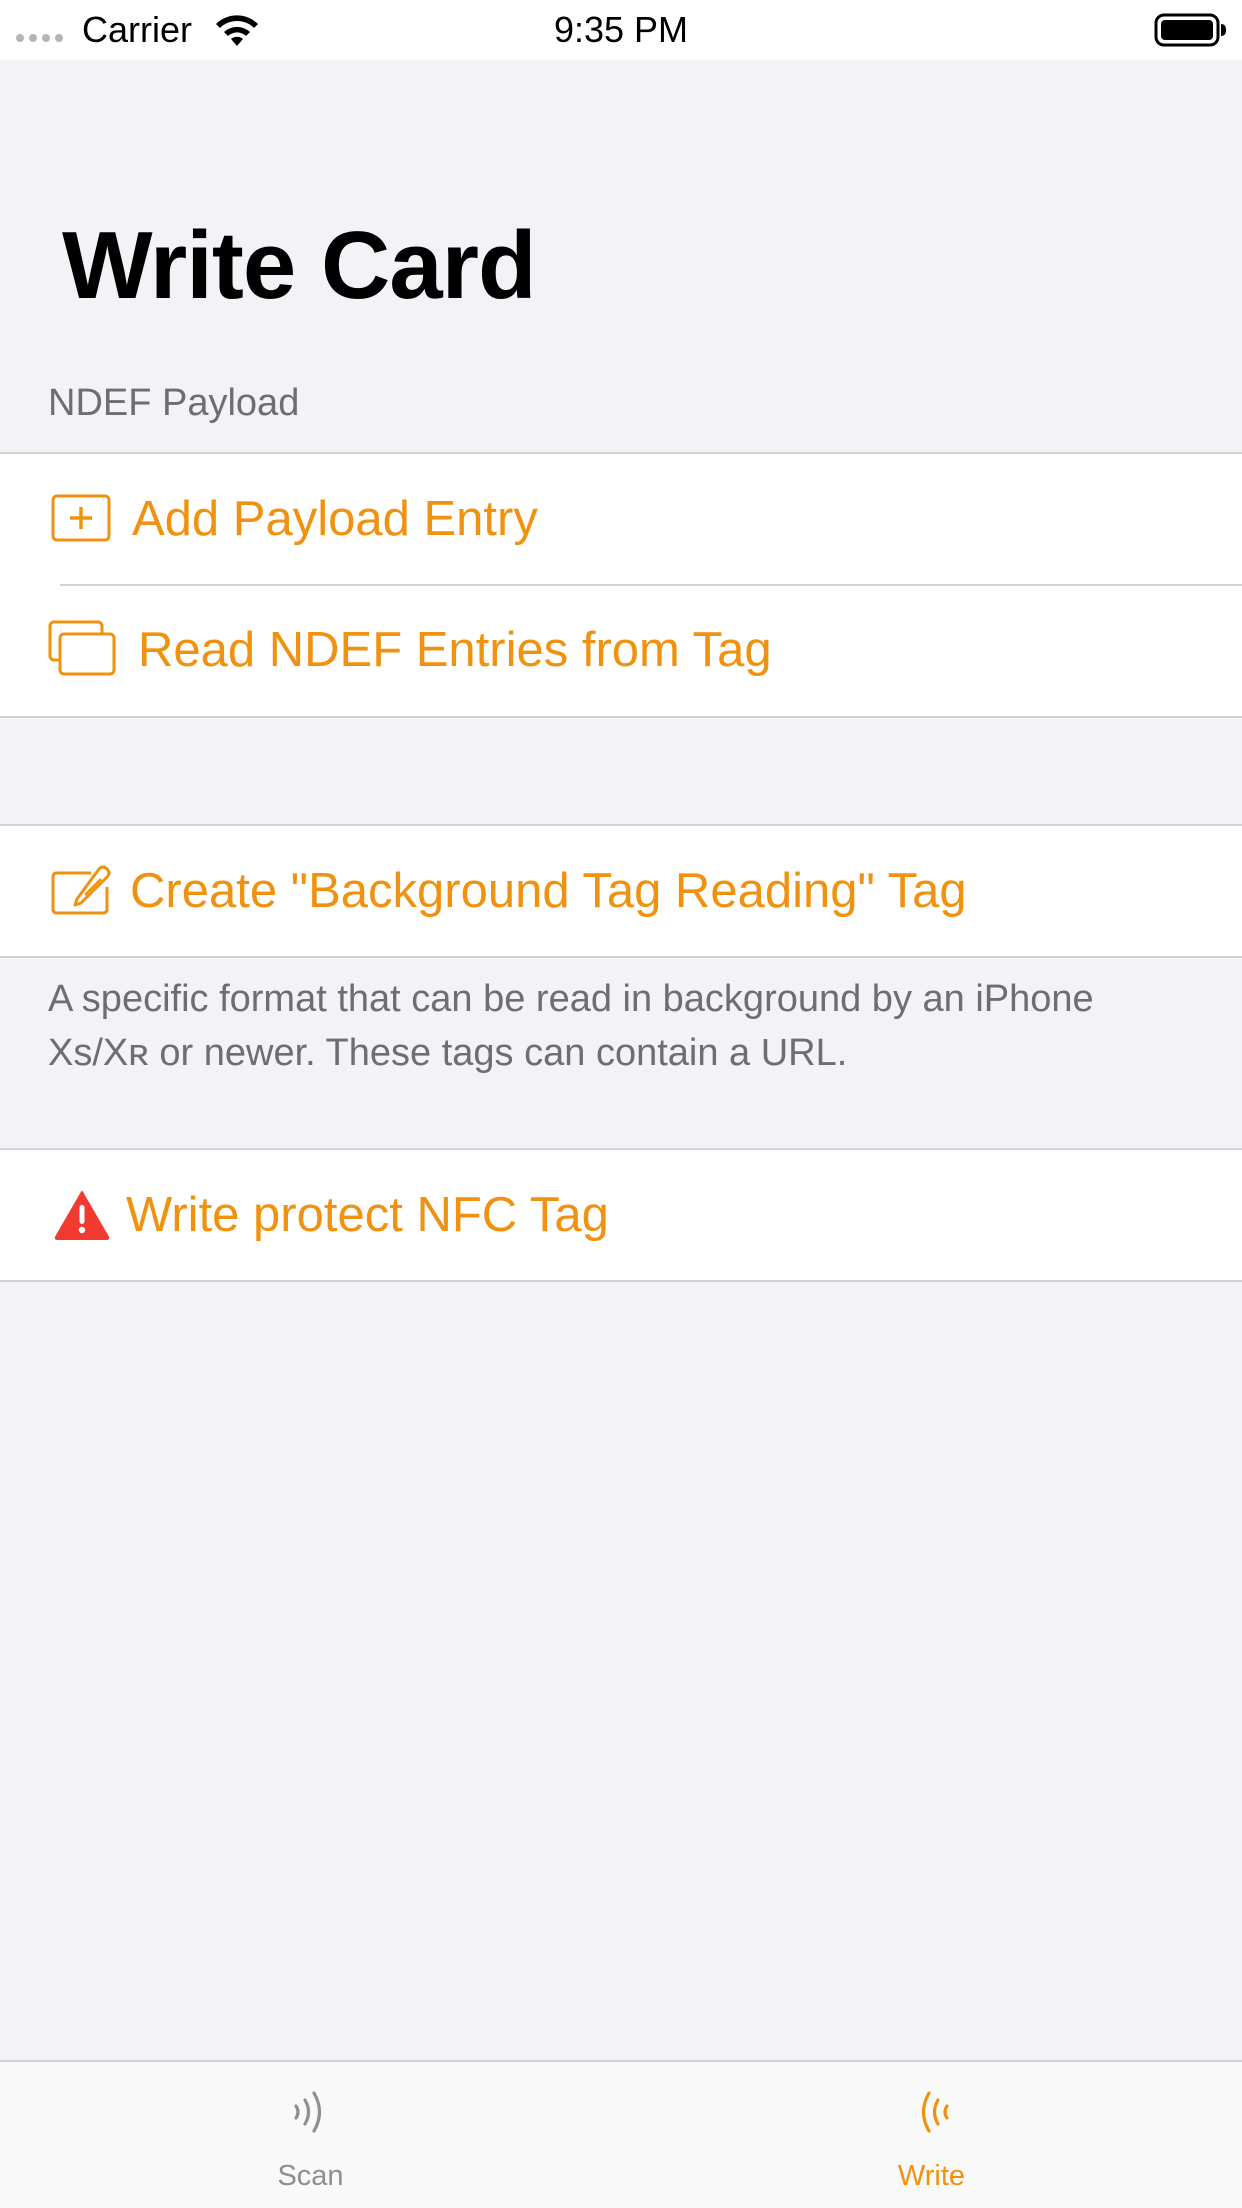 The height and width of the screenshot is (2208, 1242). What do you see at coordinates (310, 2114) in the screenshot?
I see `nfc-scan-icon` at bounding box center [310, 2114].